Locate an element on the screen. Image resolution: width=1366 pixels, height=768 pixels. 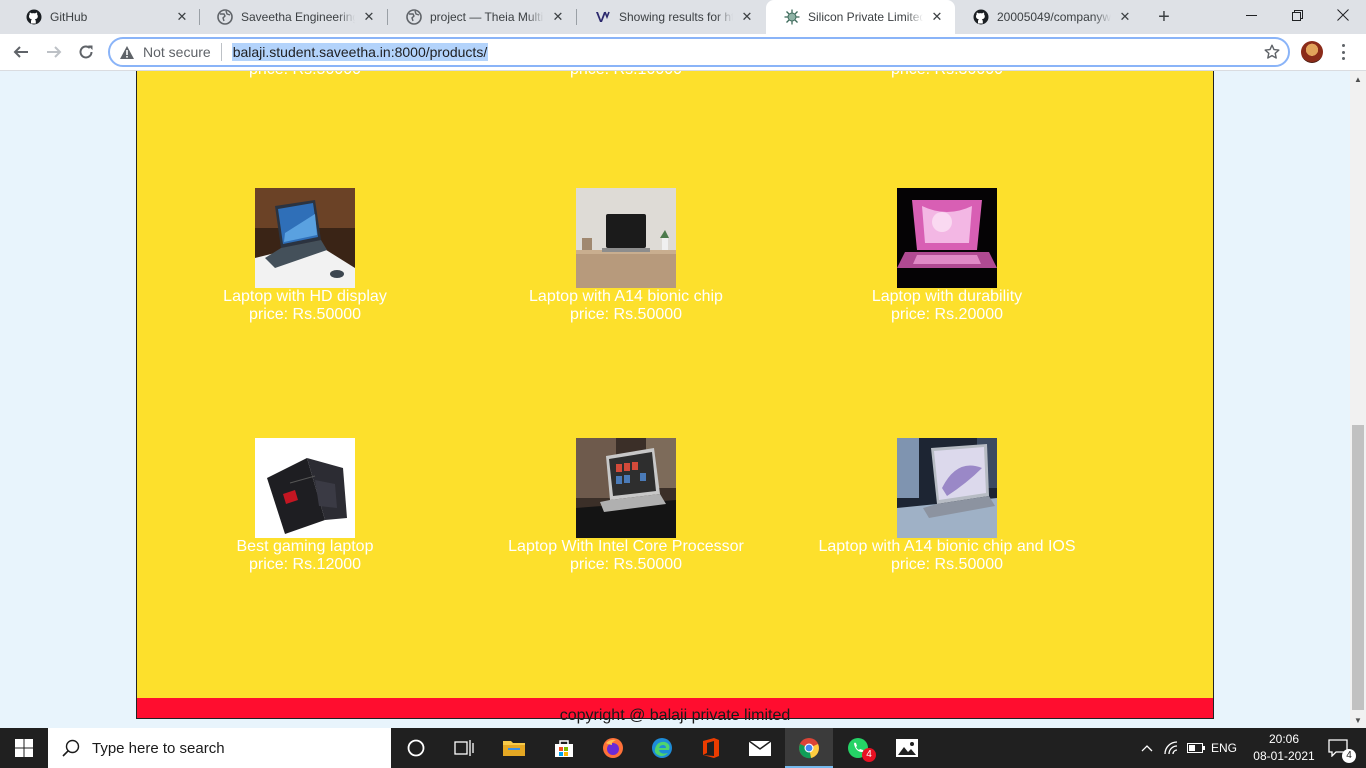
vs-icon is located at coordinates (603, 17).